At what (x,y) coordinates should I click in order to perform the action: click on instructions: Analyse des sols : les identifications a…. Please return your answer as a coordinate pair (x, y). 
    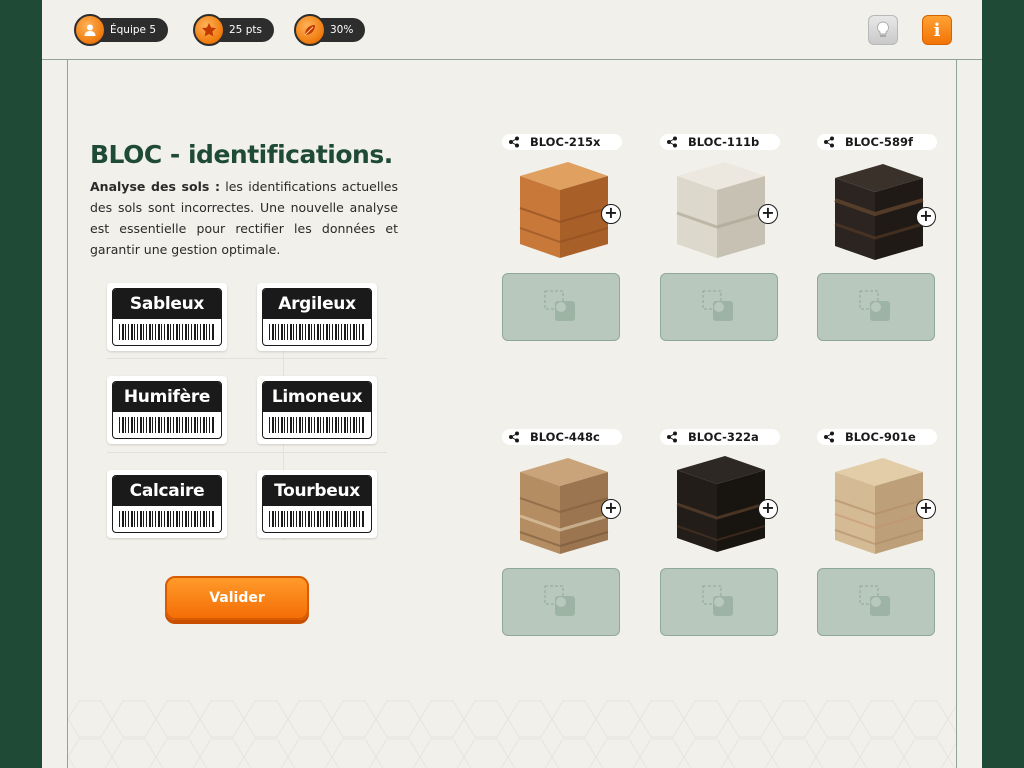
    Looking at the image, I should click on (244, 218).